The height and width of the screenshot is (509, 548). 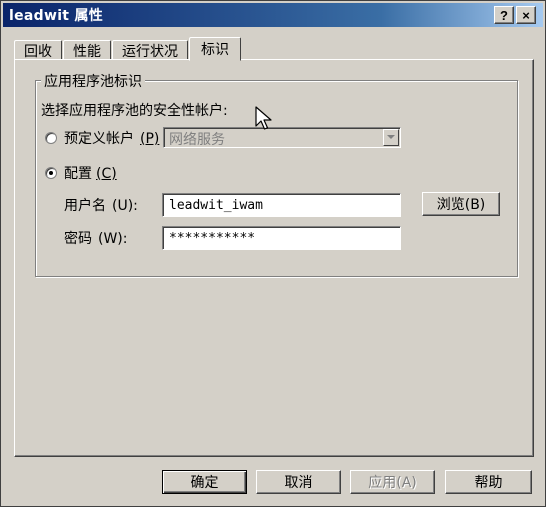 What do you see at coordinates (125, 206) in the screenshot?
I see `username-accel: (U):` at bounding box center [125, 206].